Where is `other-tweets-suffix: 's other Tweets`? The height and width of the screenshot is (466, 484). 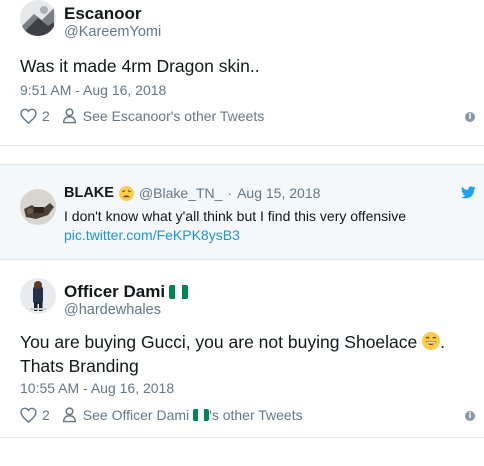 other-tweets-suffix: 's other Tweets is located at coordinates (256, 415).